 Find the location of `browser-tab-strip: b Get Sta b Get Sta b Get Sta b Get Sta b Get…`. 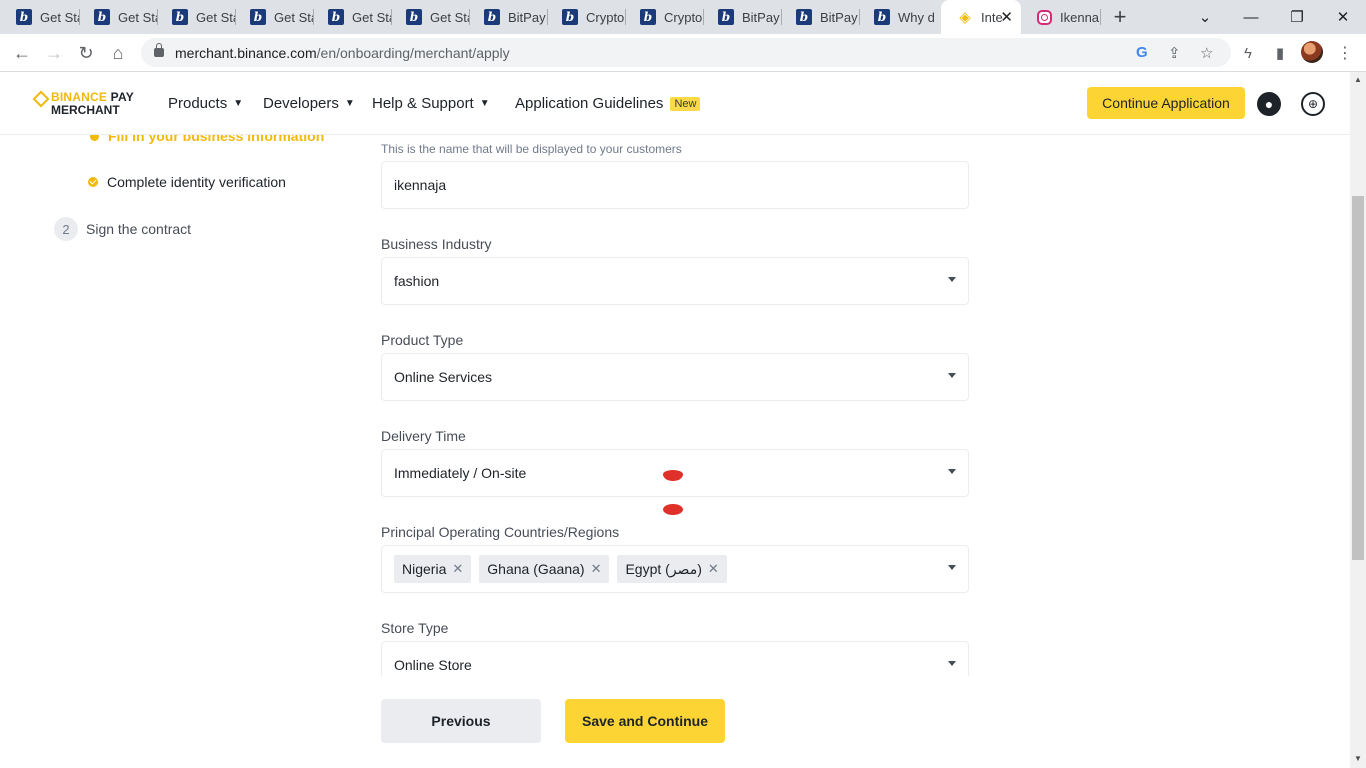

browser-tab-strip: b Get Sta b Get Sta b Get Sta b Get Sta b Get… is located at coordinates (683, 17).